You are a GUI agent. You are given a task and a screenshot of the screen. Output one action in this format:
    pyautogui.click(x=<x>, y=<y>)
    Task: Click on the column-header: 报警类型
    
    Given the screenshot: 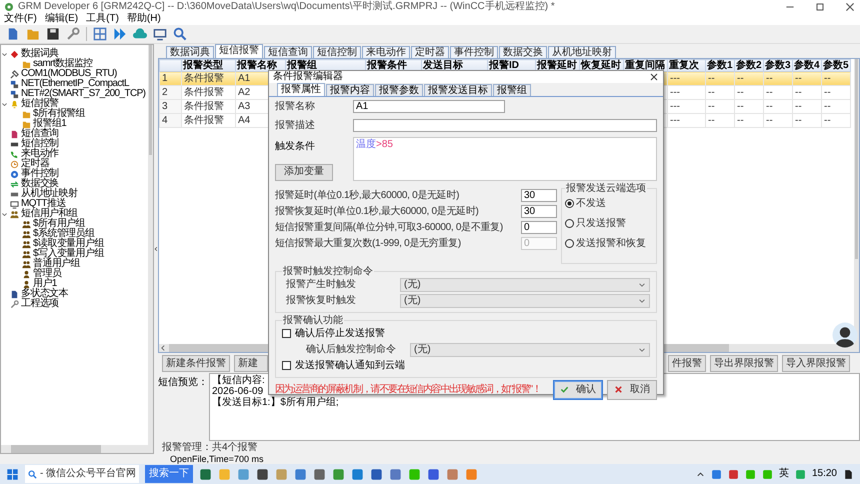 What is the action you would take?
    pyautogui.click(x=209, y=66)
    